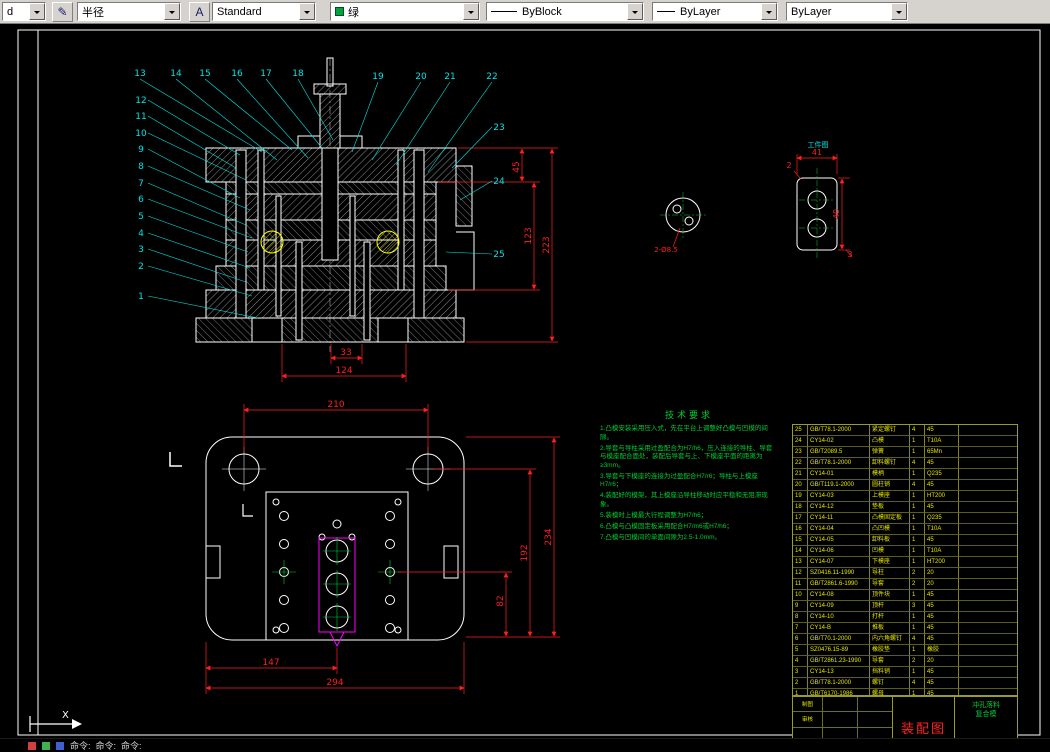 The image size is (1050, 752). Describe the element at coordinates (905, 474) in the screenshot. I see `table-row: 21 CY14-01 模柄 1 Q235` at that location.